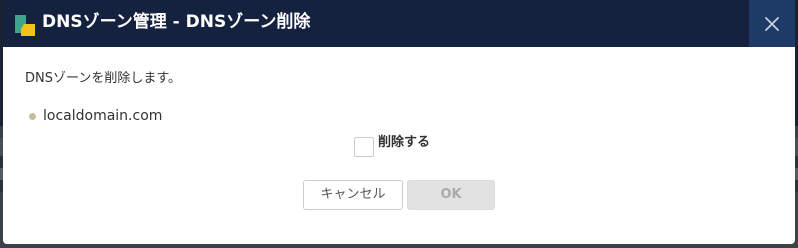 This screenshot has width=798, height=248. Describe the element at coordinates (451, 195) in the screenshot. I see `ok-button: OK` at that location.